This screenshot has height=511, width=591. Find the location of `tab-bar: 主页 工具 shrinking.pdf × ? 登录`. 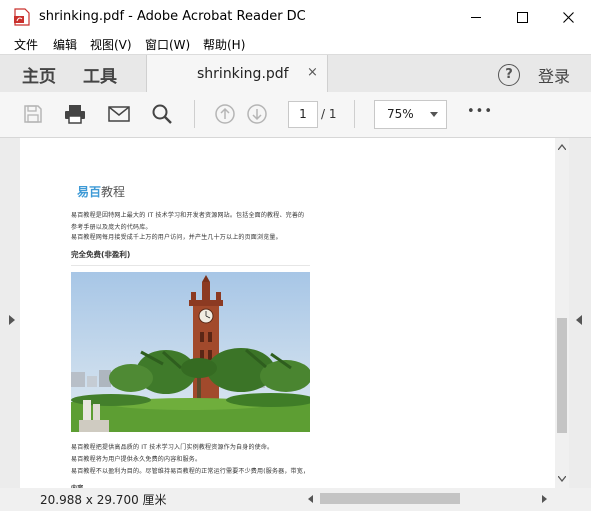

tab-bar: 主页 工具 shrinking.pdf × ? 登录 is located at coordinates (295, 73).